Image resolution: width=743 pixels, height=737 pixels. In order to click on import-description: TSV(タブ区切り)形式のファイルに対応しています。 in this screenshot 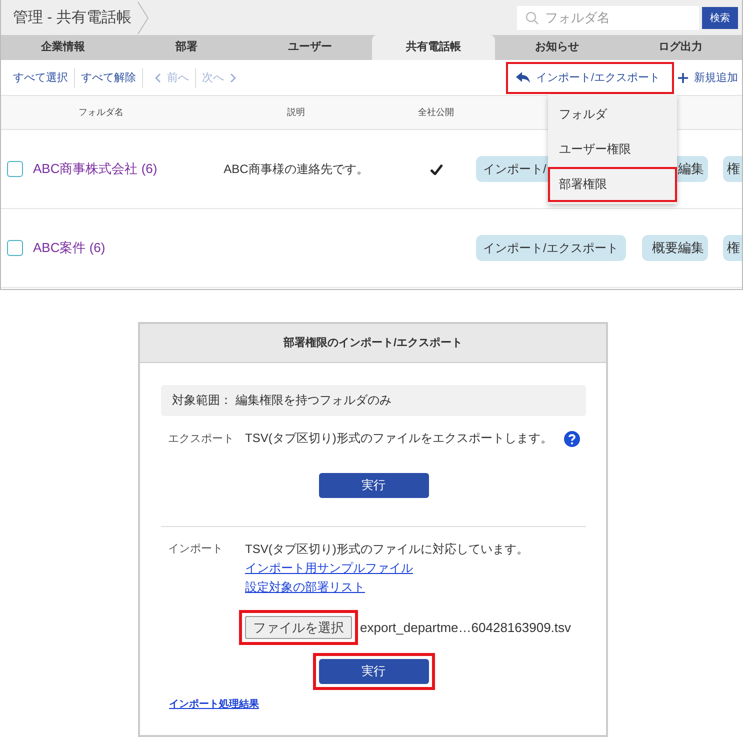, I will do `click(387, 549)`.